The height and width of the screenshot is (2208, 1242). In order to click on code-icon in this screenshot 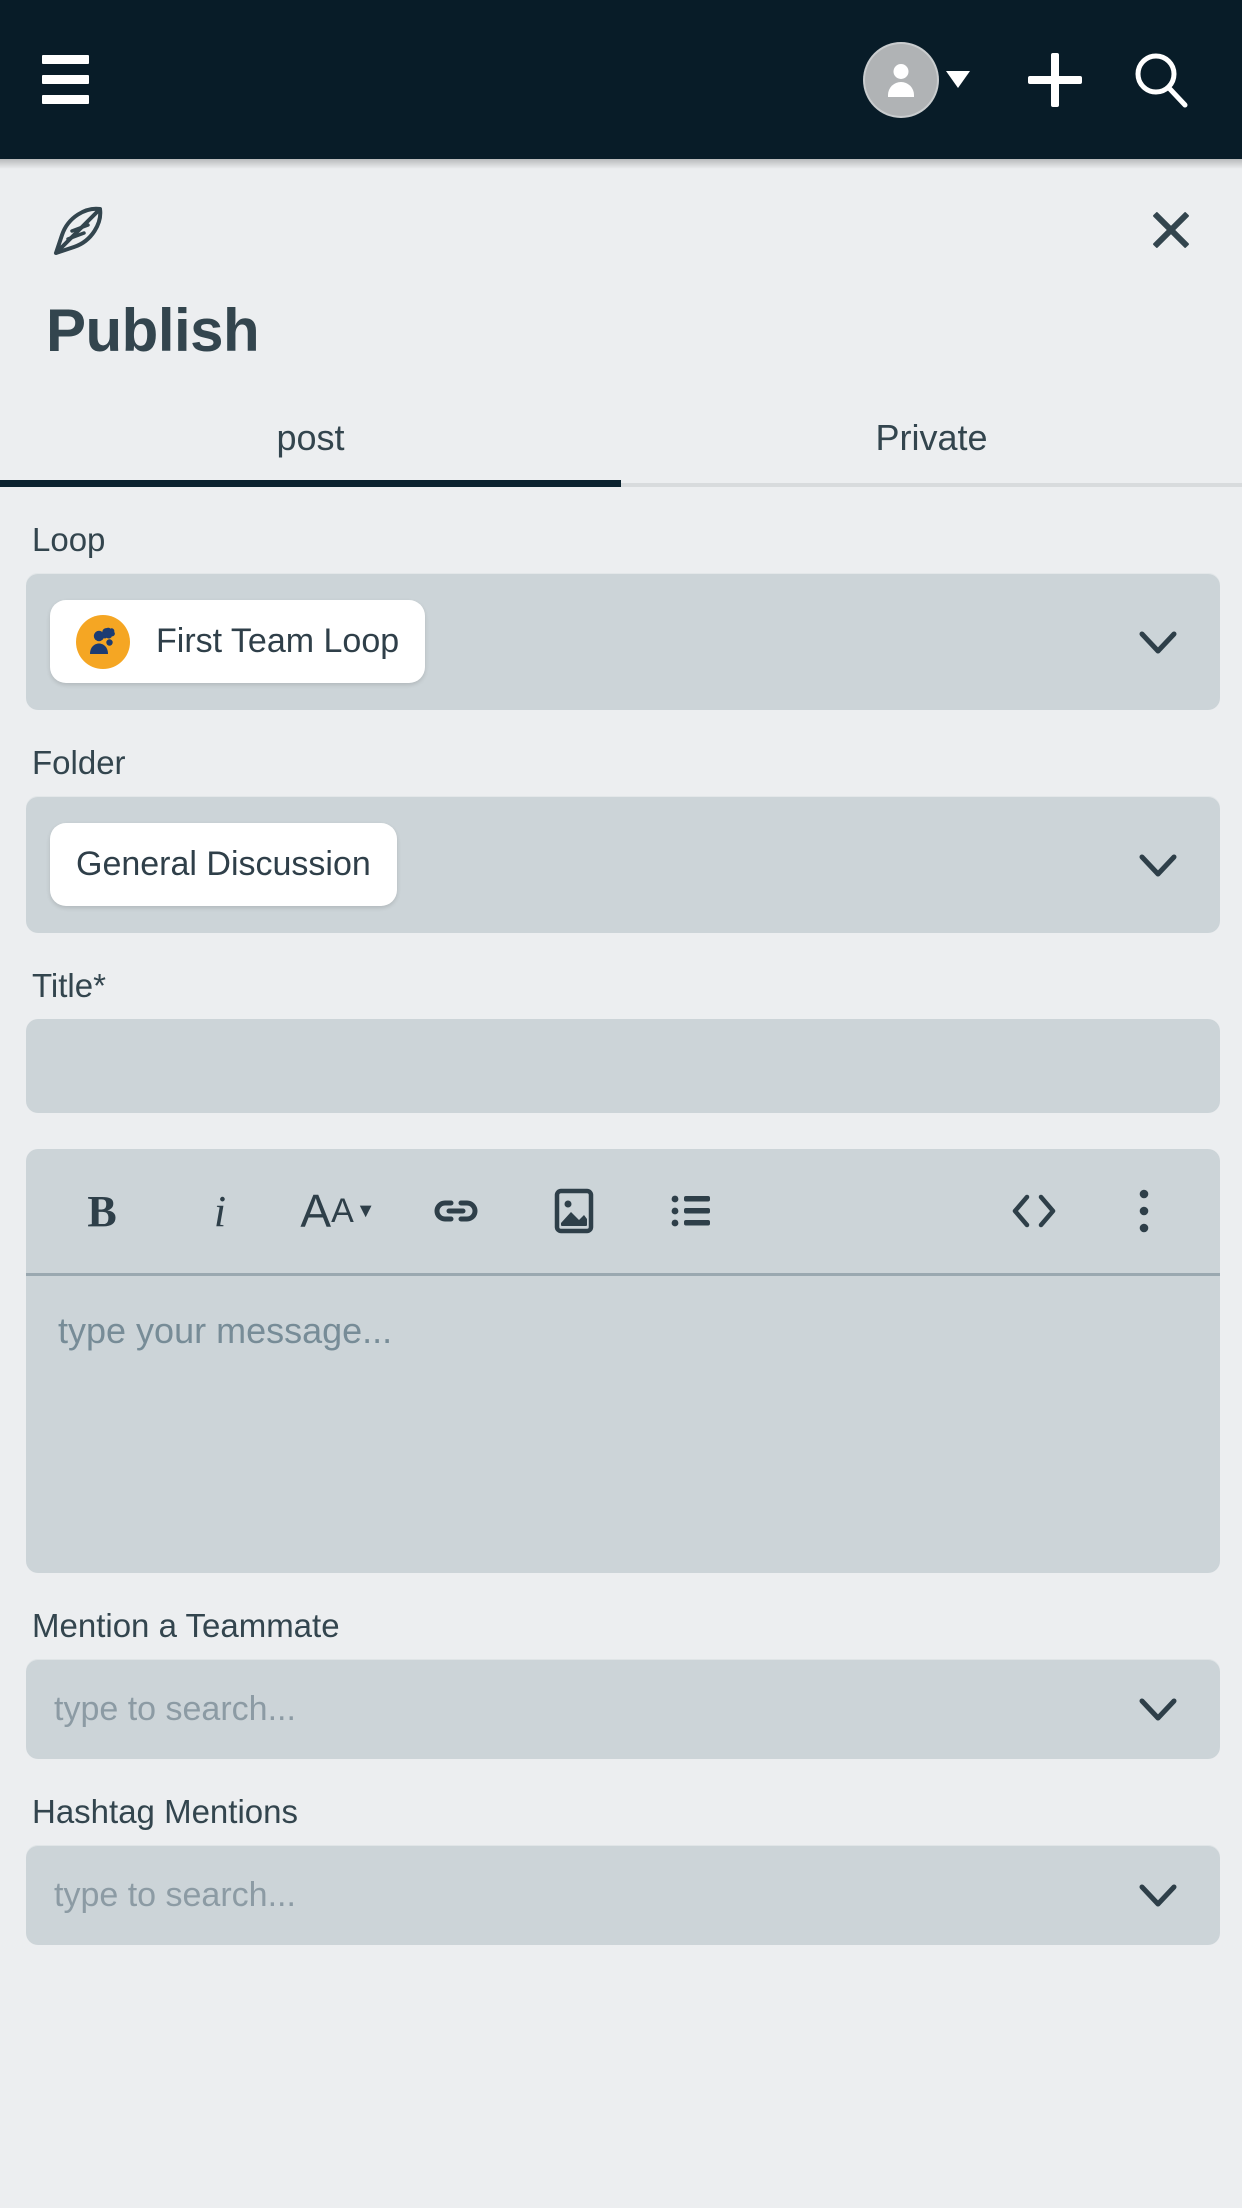, I will do `click(1034, 1211)`.